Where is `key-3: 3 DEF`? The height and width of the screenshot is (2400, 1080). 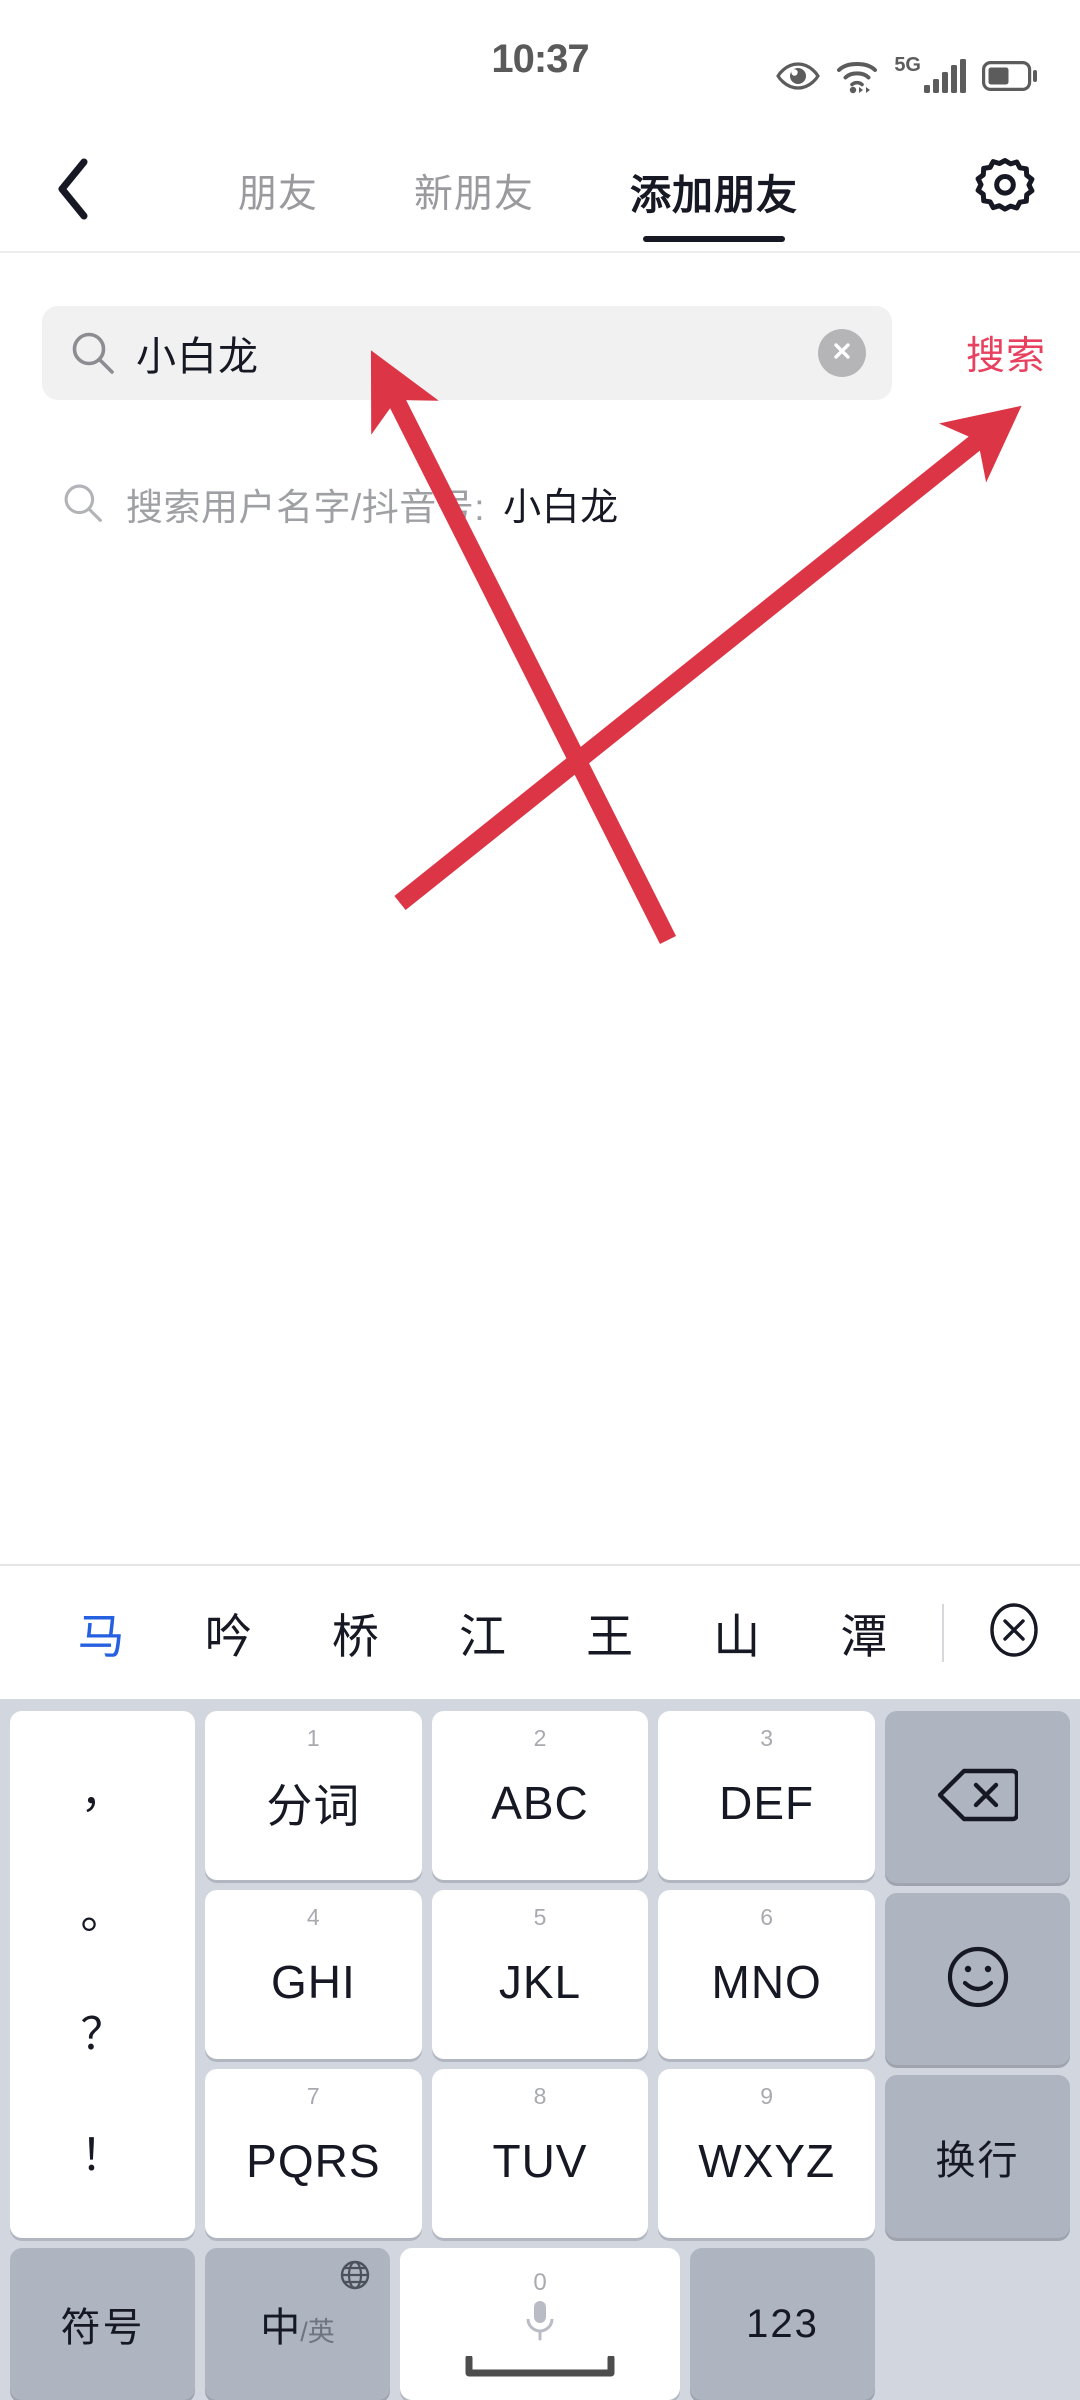
key-3: 3 DEF is located at coordinates (766, 1795).